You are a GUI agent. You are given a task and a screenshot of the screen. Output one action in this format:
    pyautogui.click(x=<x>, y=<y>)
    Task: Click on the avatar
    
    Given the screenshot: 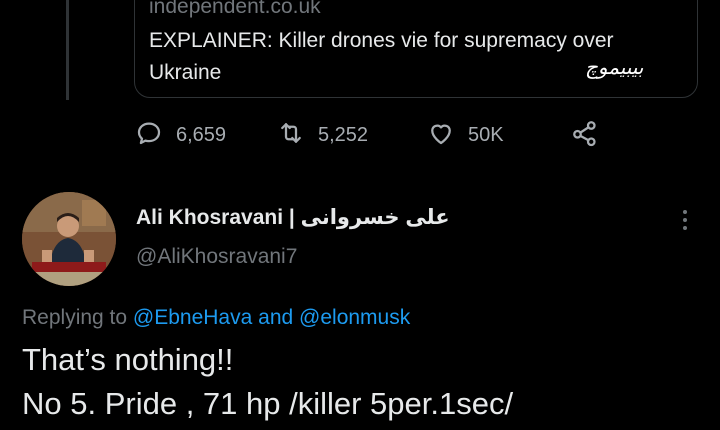 What is the action you would take?
    pyautogui.click(x=69, y=239)
    